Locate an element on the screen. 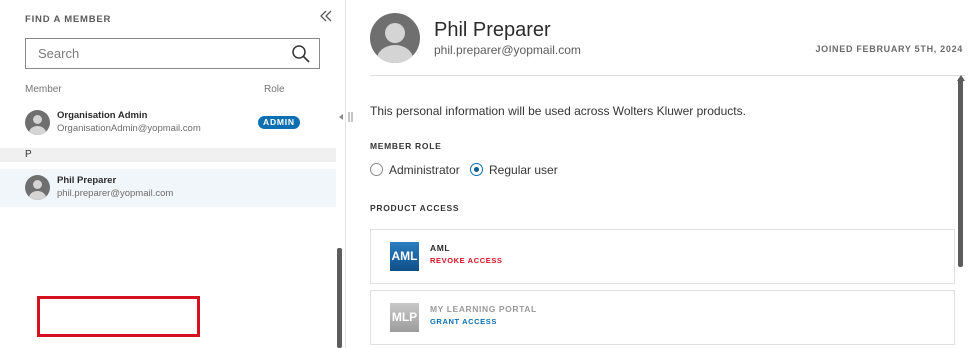 The height and width of the screenshot is (348, 975). product-access-title: PRODUCT ACCESS is located at coordinates (415, 208).